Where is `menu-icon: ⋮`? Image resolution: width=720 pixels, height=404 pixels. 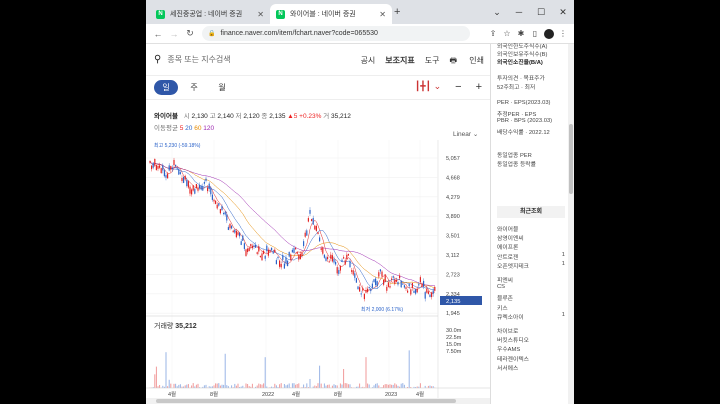
menu-icon: ⋮ is located at coordinates (563, 33).